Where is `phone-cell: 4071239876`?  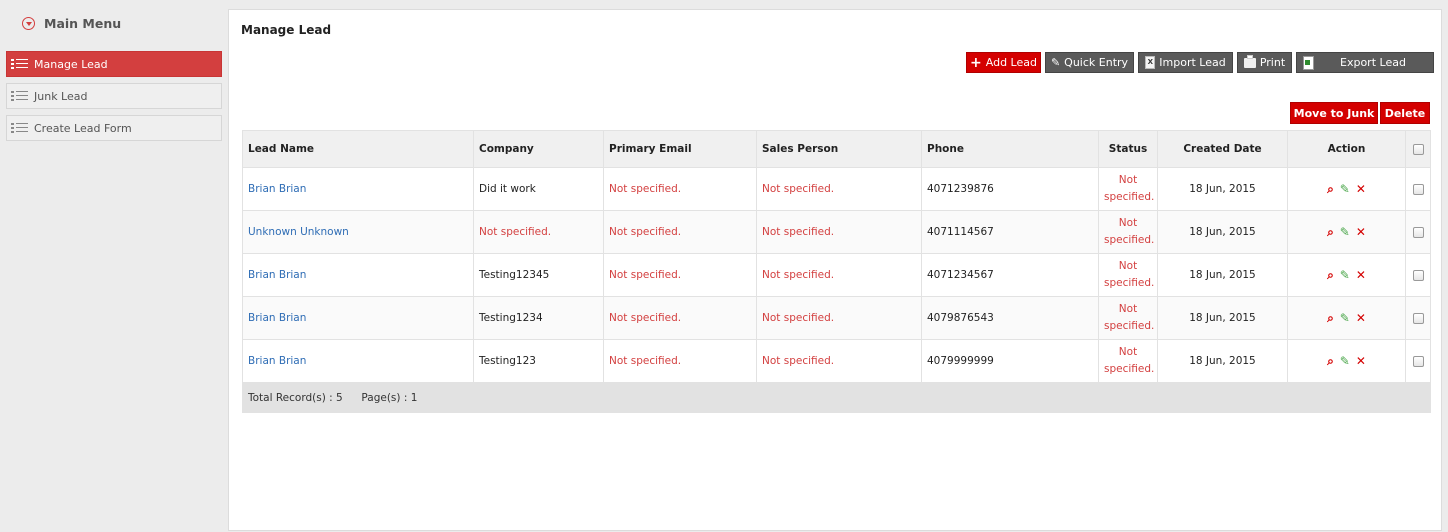 phone-cell: 4071239876 is located at coordinates (1010, 189).